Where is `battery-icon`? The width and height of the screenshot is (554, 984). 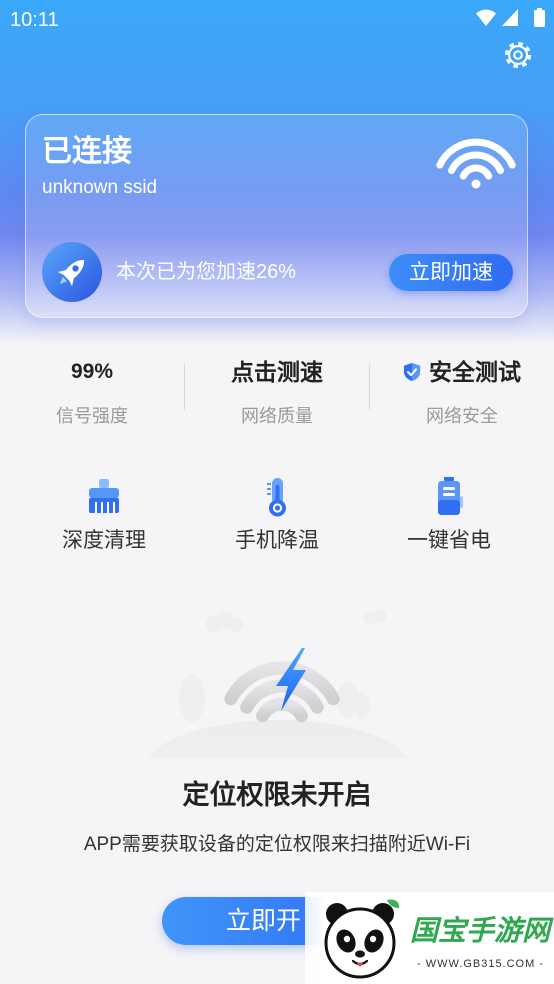 battery-icon is located at coordinates (539, 17).